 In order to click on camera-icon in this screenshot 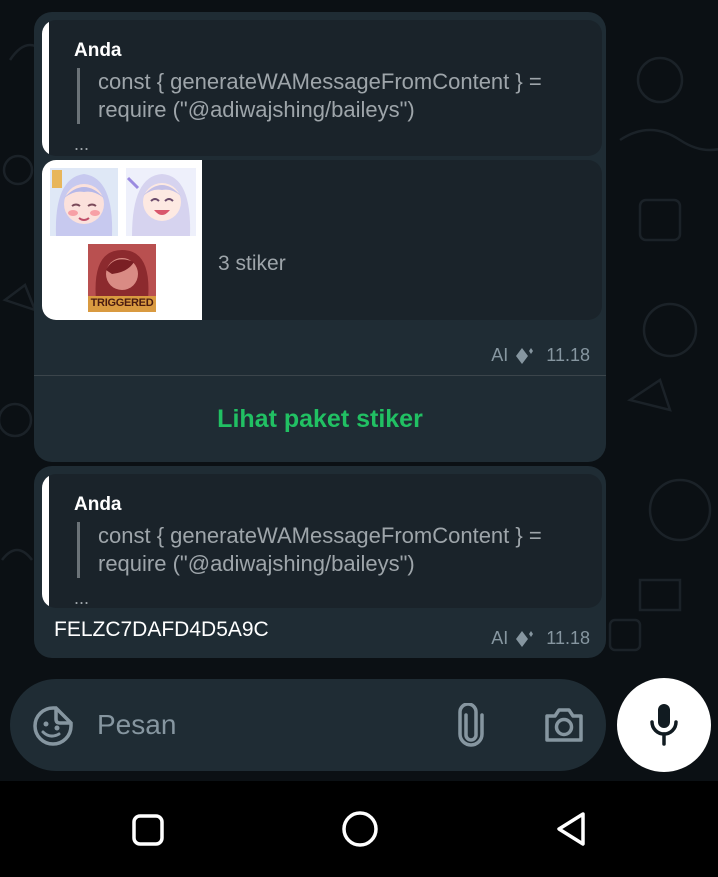, I will do `click(564, 725)`.